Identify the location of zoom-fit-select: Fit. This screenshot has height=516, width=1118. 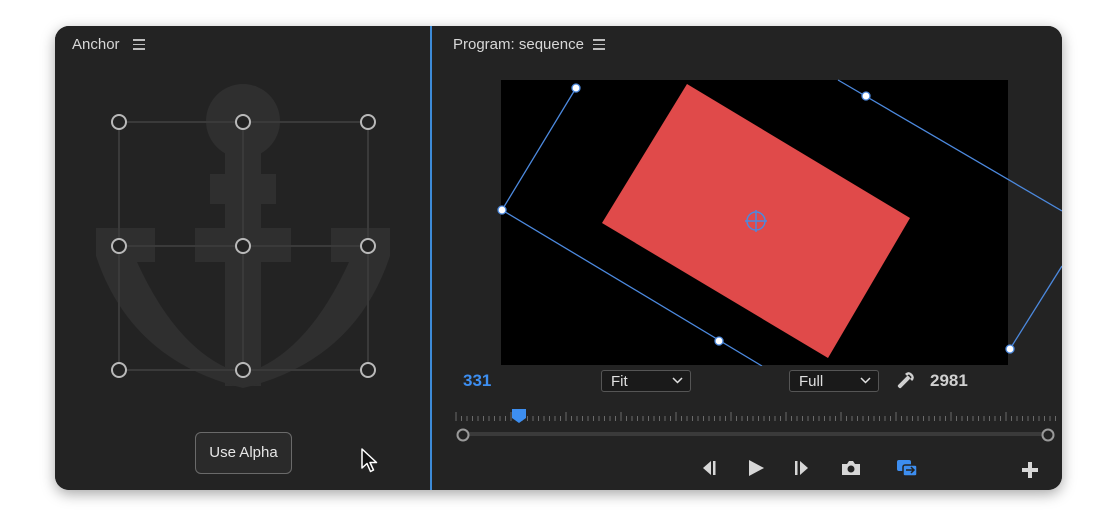
(646, 381).